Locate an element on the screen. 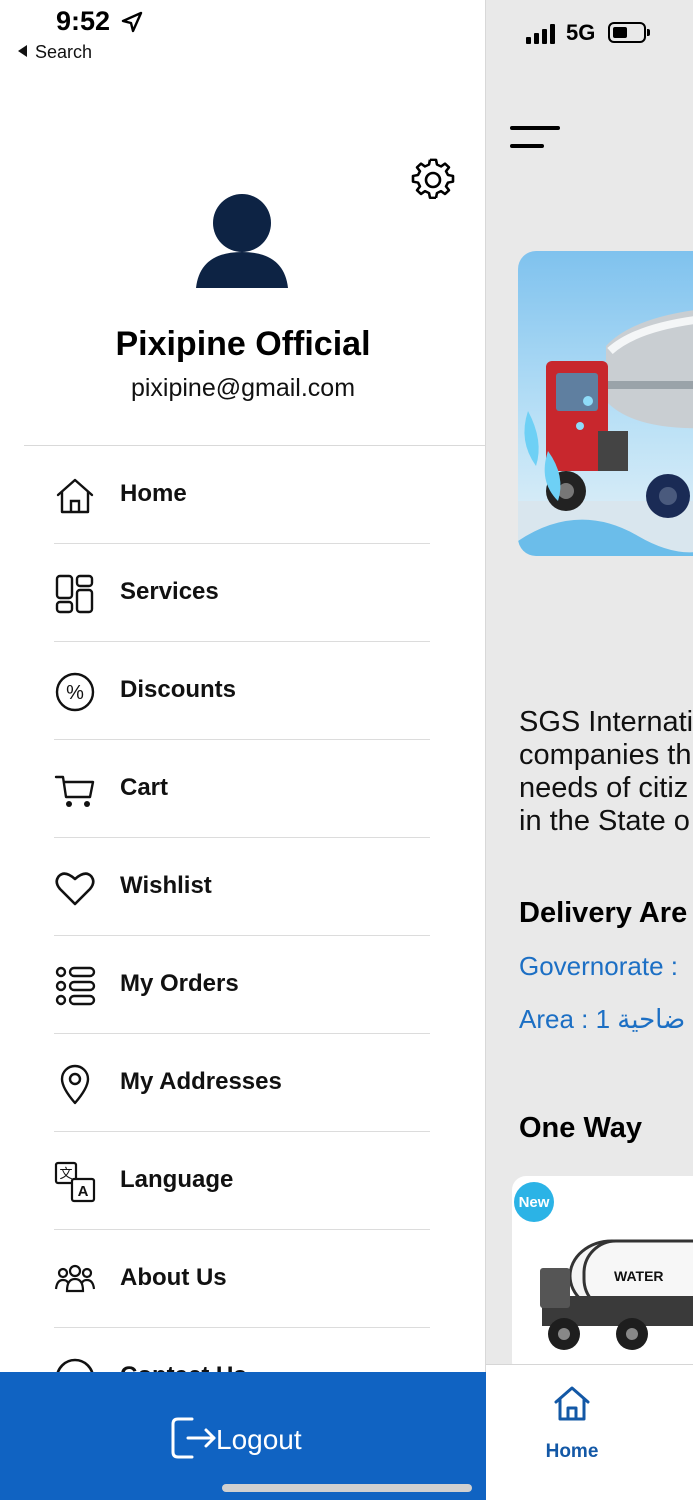  delivery-area-heading: Delivery Are is located at coordinates (603, 913).